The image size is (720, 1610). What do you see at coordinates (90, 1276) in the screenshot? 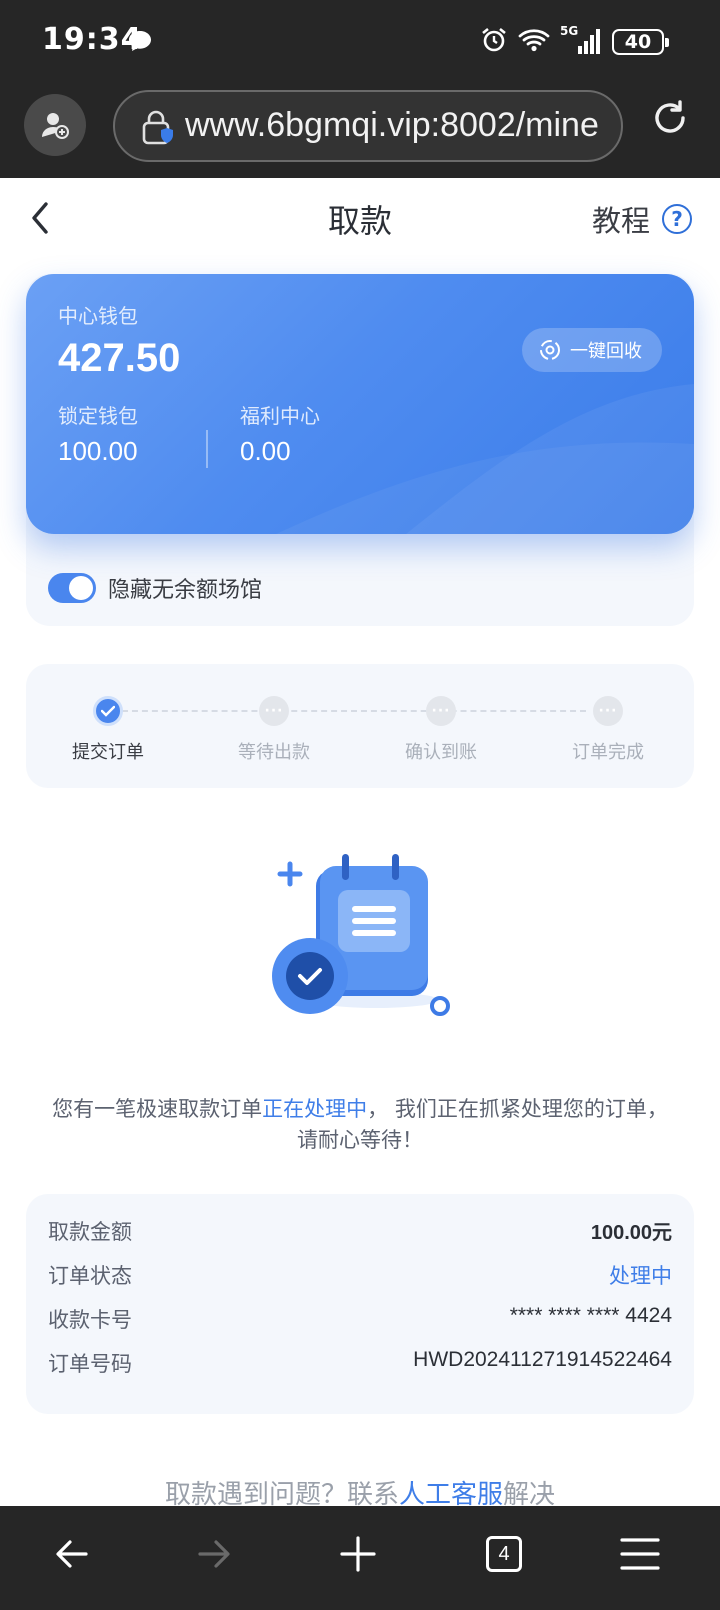
I see `detail-label: 订单状态` at bounding box center [90, 1276].